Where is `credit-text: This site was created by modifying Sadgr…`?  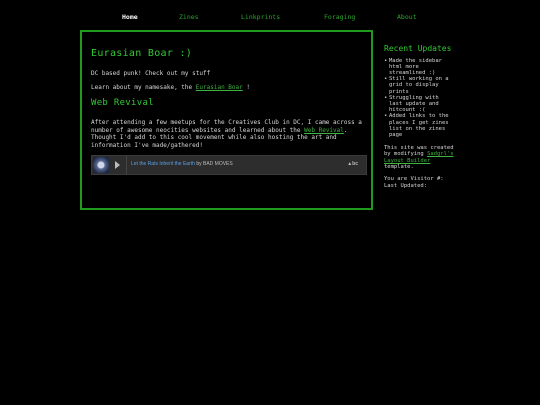 credit-text: This site was created by modifying Sadgr… is located at coordinates (419, 157).